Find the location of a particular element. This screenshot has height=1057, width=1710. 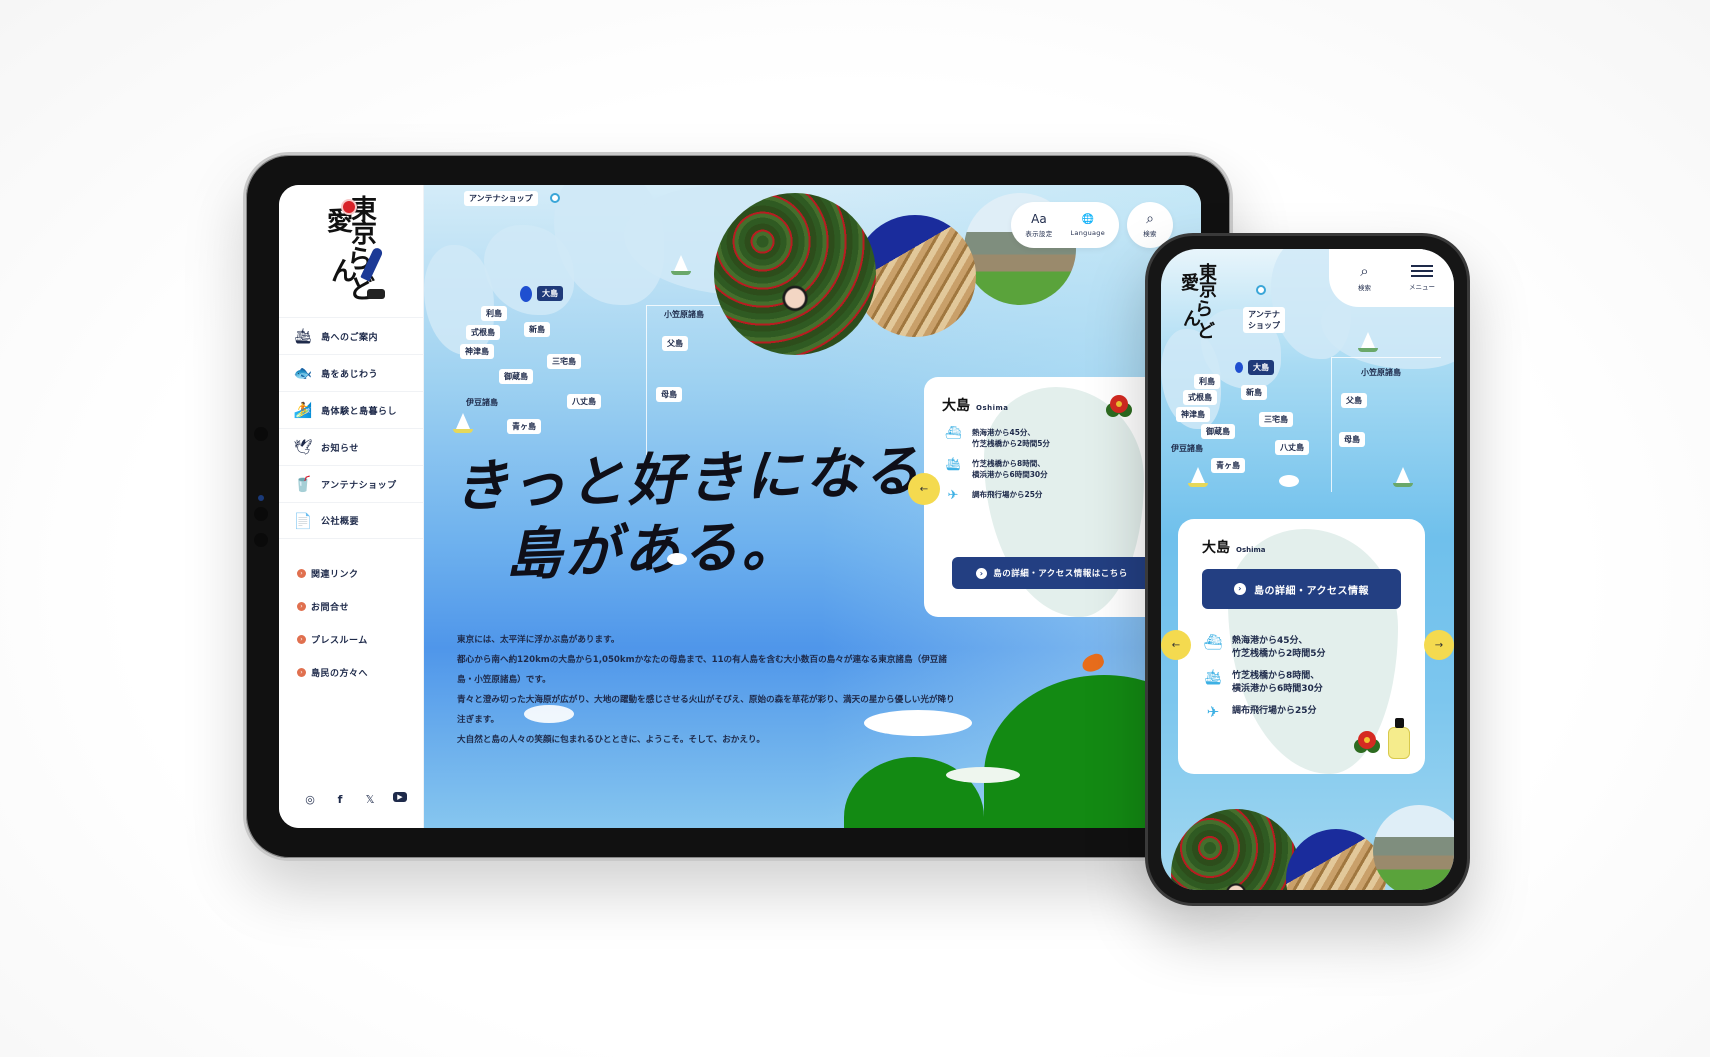

link-label: お問合せ is located at coordinates (330, 608).